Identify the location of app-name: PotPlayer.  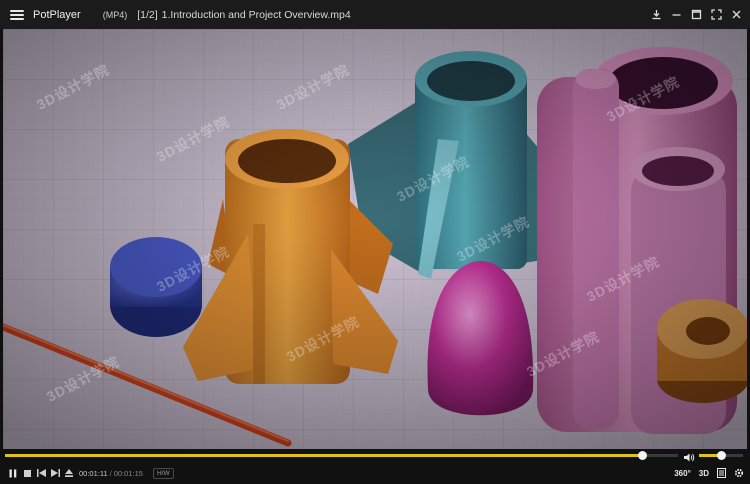
(57, 15).